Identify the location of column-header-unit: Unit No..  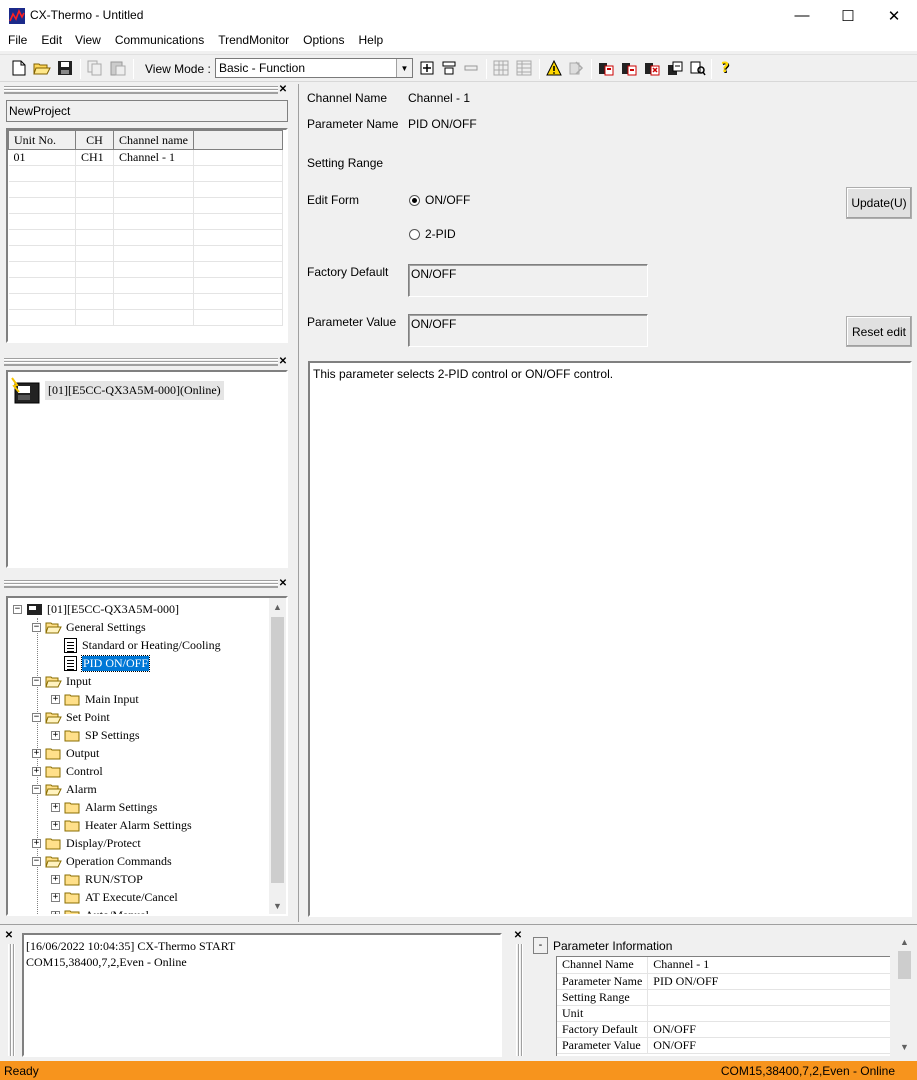
(42, 140).